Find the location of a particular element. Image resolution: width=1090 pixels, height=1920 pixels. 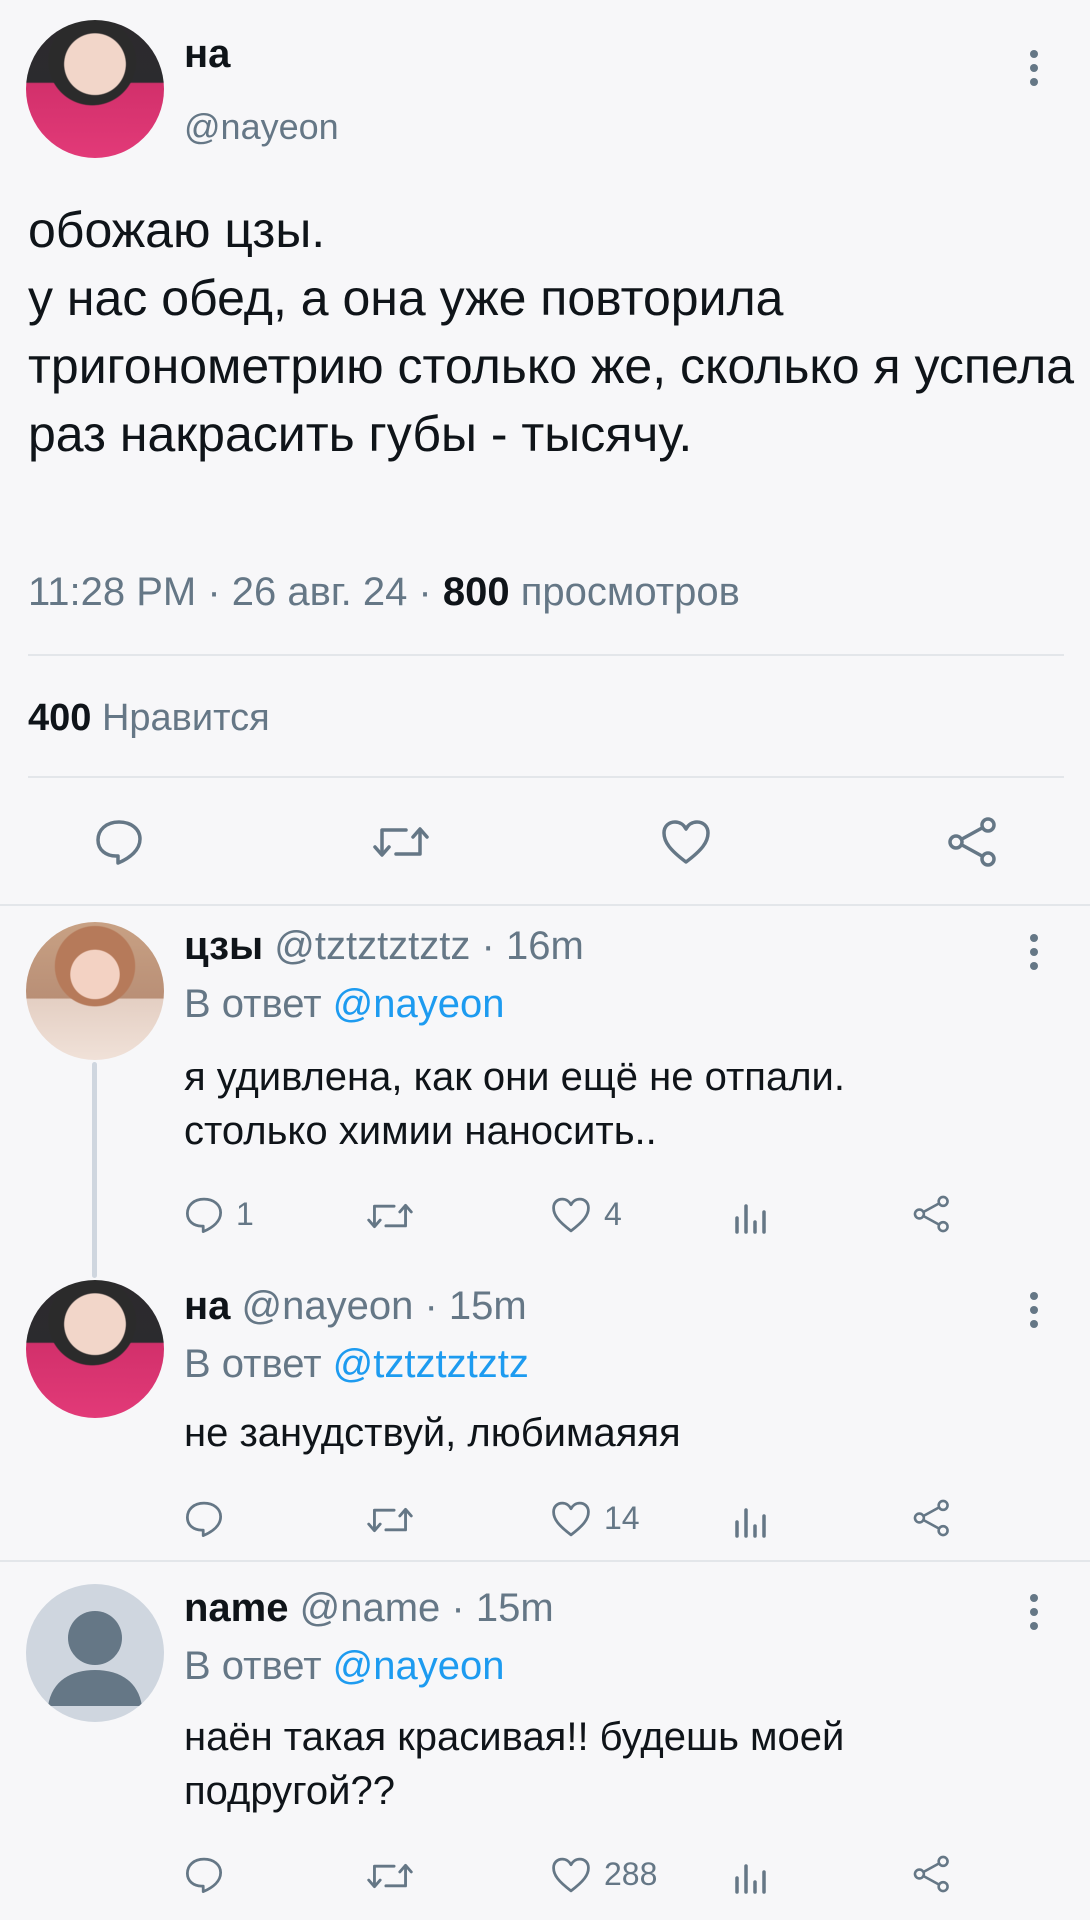

mention-link: @tztztztztz is located at coordinates (431, 1364).